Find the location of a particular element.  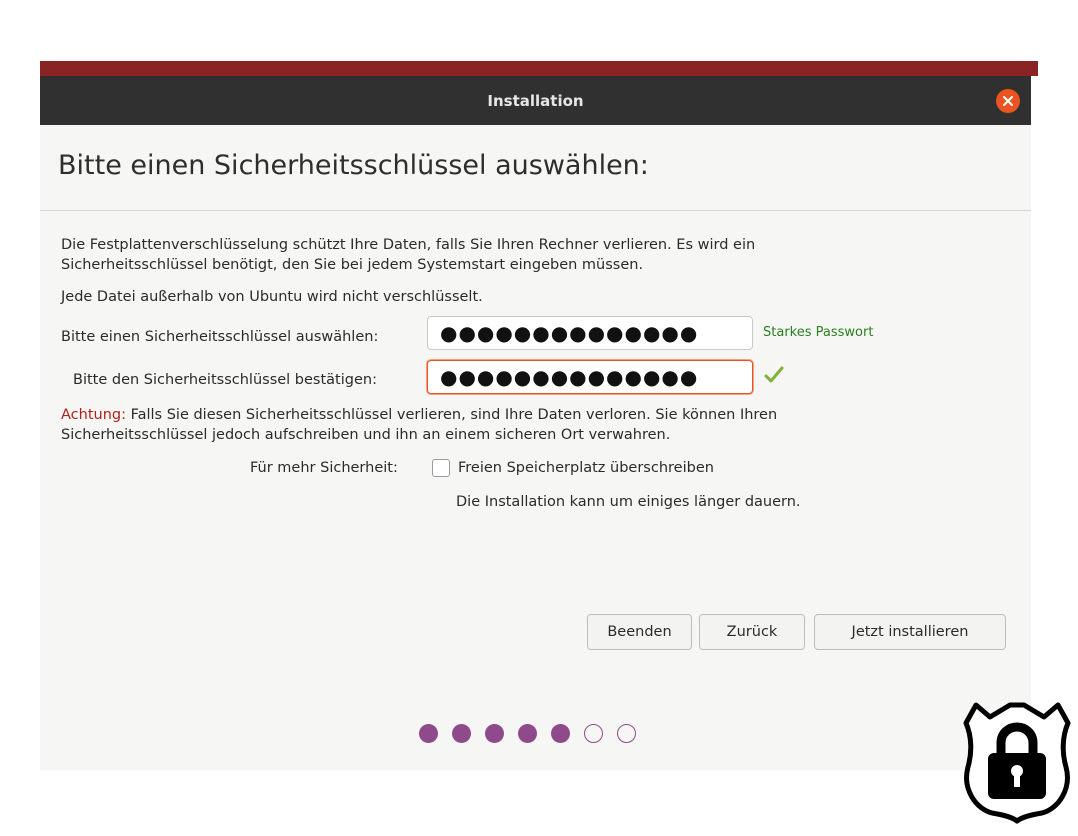

password-strength: Starkes Passwort is located at coordinates (818, 332).